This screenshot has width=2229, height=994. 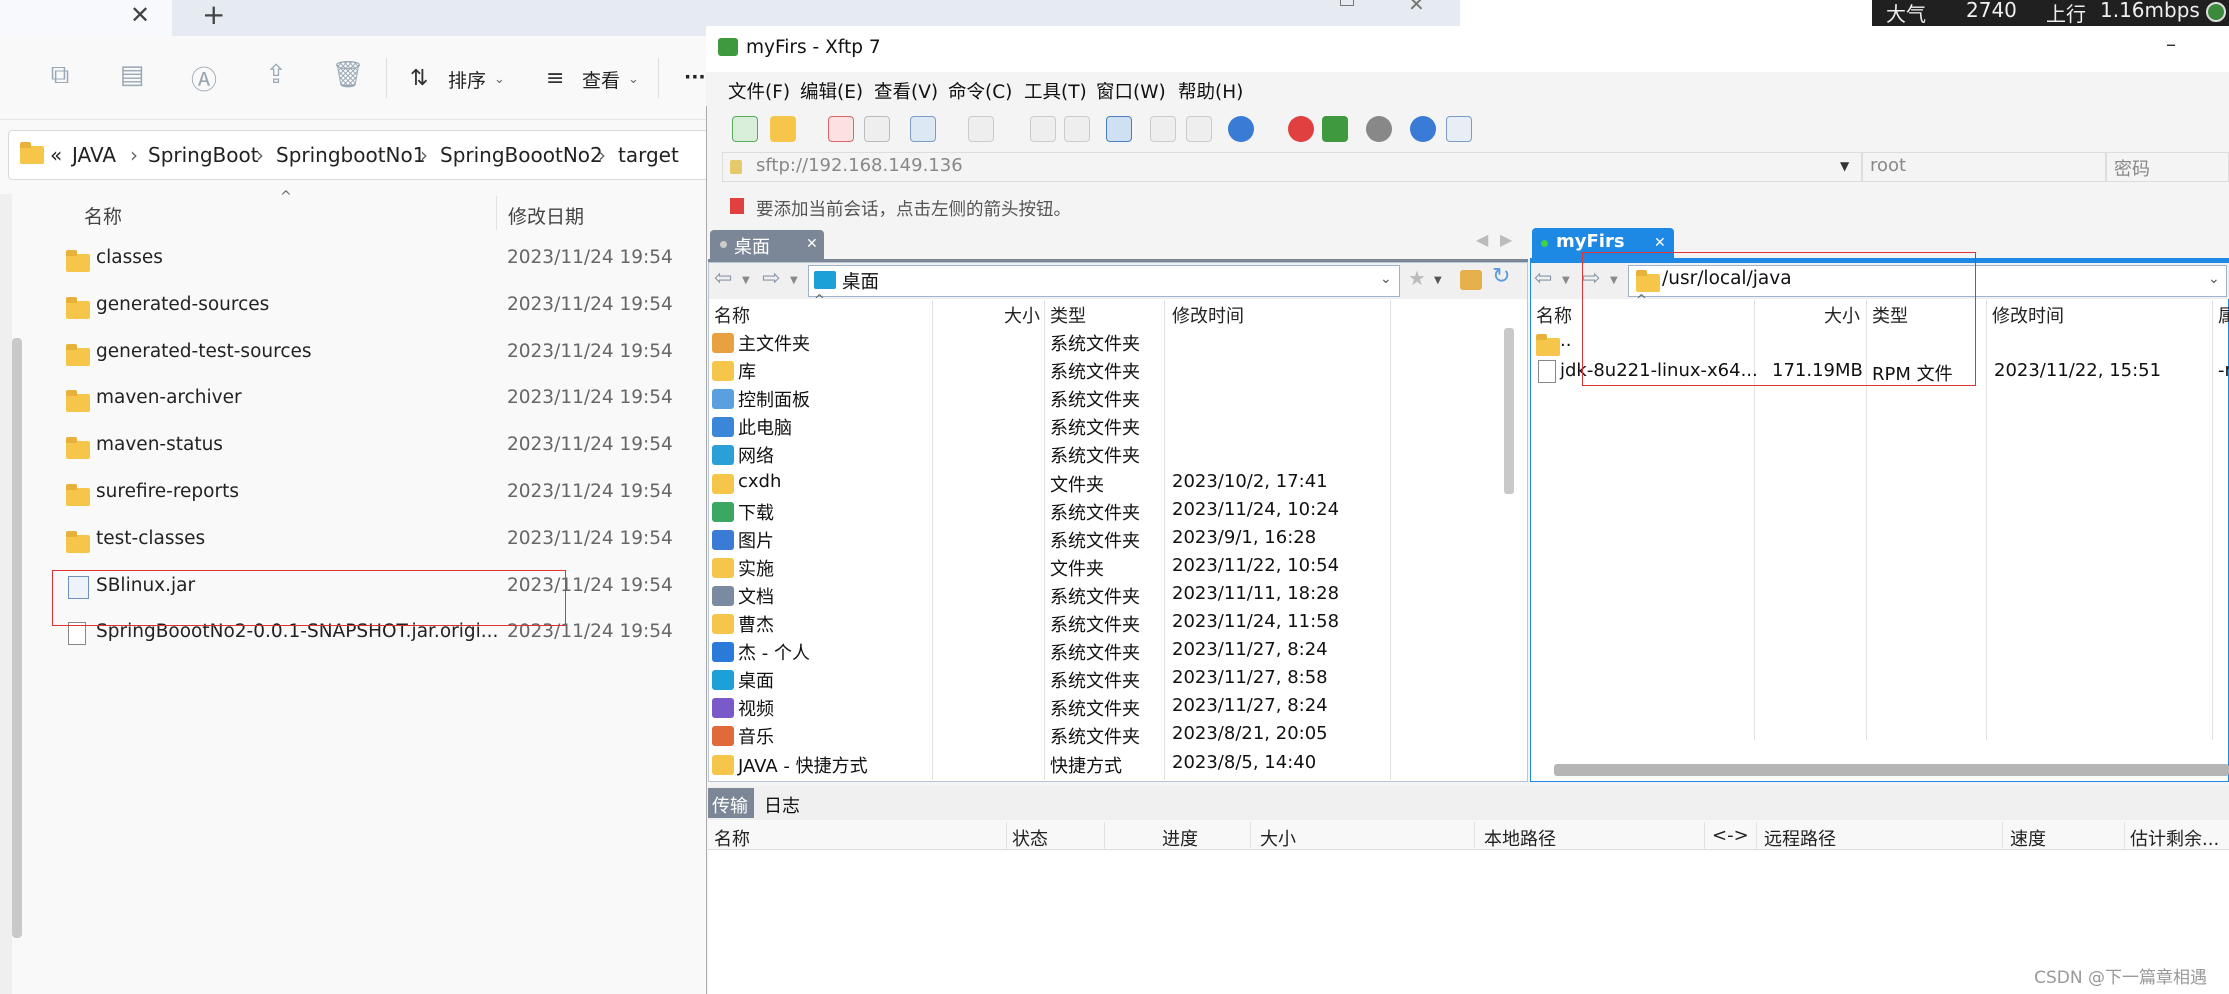 What do you see at coordinates (1506, 240) in the screenshot?
I see `tab-scroll-right-icon: ▶` at bounding box center [1506, 240].